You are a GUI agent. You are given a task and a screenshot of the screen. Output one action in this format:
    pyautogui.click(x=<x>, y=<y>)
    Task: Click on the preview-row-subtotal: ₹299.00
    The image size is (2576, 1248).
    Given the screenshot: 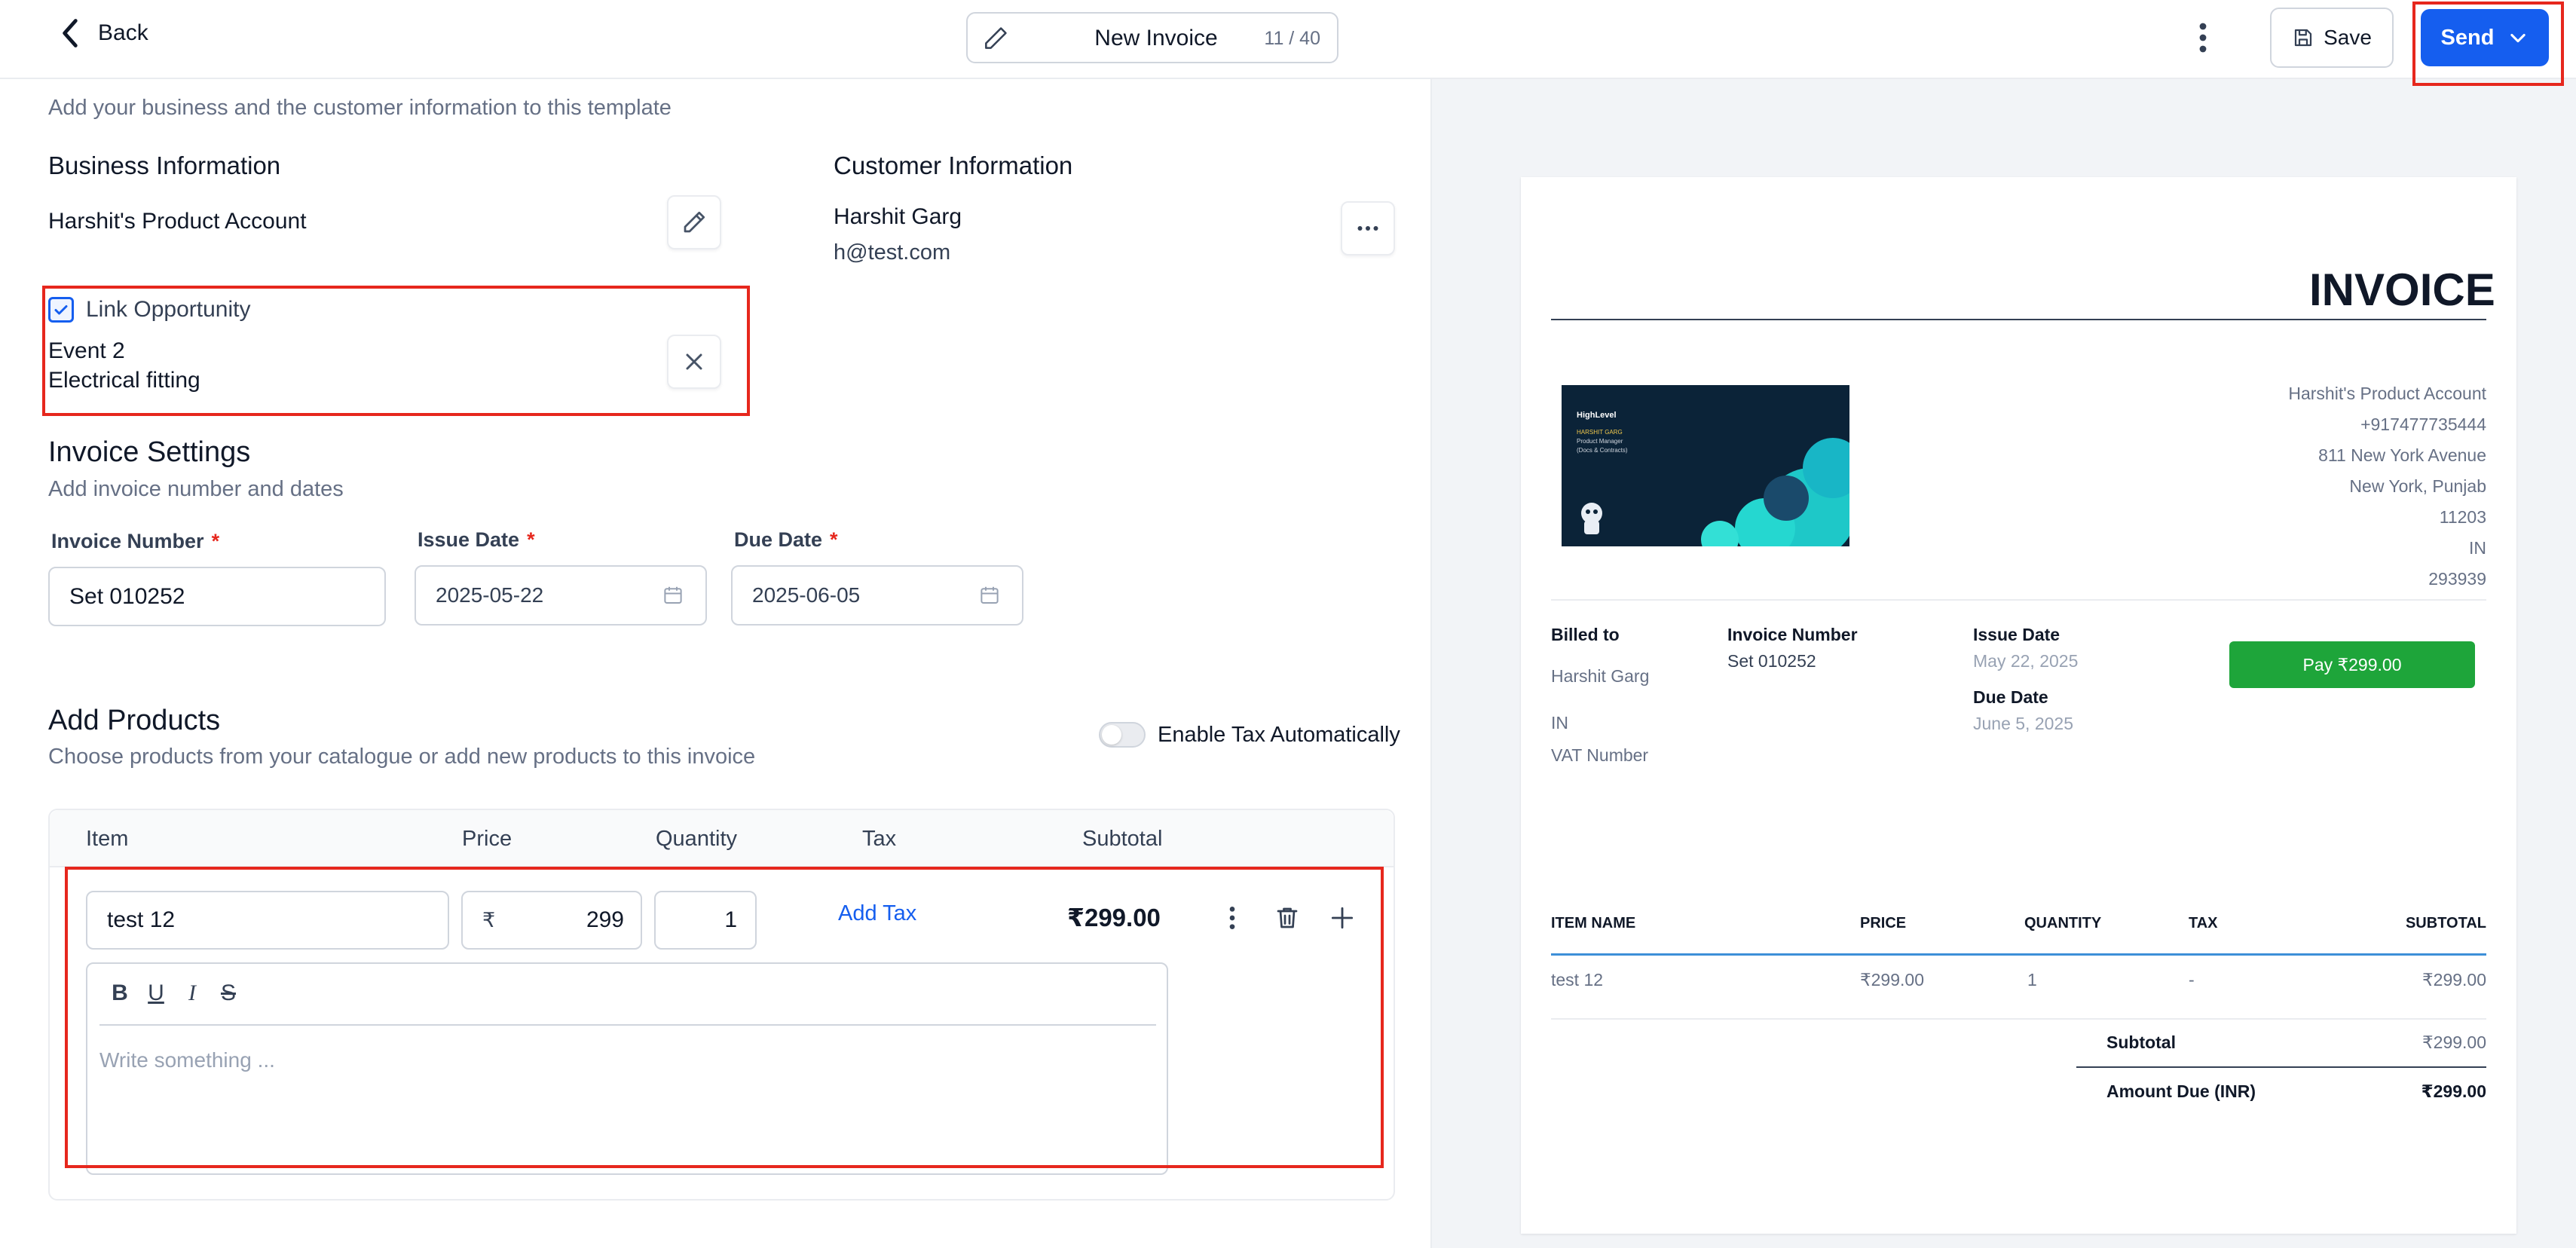 What is the action you would take?
    pyautogui.click(x=2454, y=980)
    